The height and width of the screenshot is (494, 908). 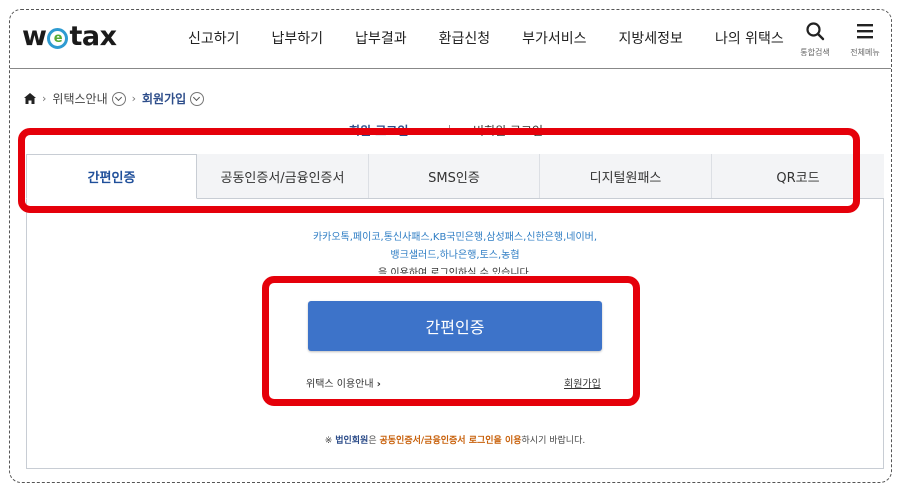 I want to click on hamburger-icon, so click(x=865, y=31).